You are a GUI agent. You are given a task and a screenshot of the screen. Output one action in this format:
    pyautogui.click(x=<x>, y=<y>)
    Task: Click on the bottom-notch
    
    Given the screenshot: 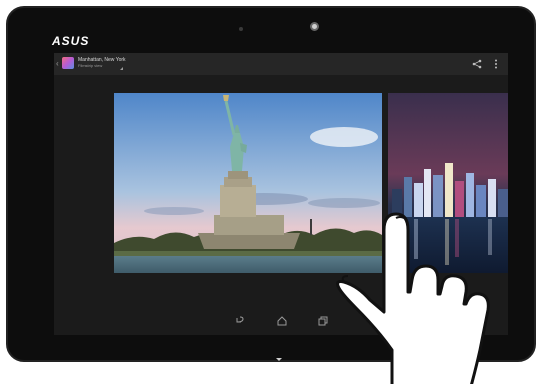 What is the action you would take?
    pyautogui.click(x=279, y=359)
    